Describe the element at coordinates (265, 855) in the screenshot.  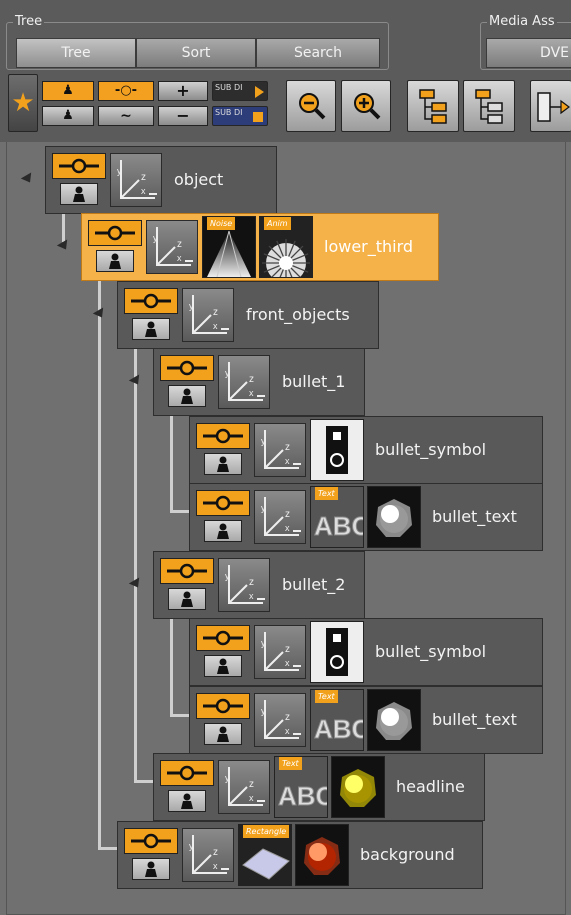
I see `rectangle-thumbnail: Rectangle` at that location.